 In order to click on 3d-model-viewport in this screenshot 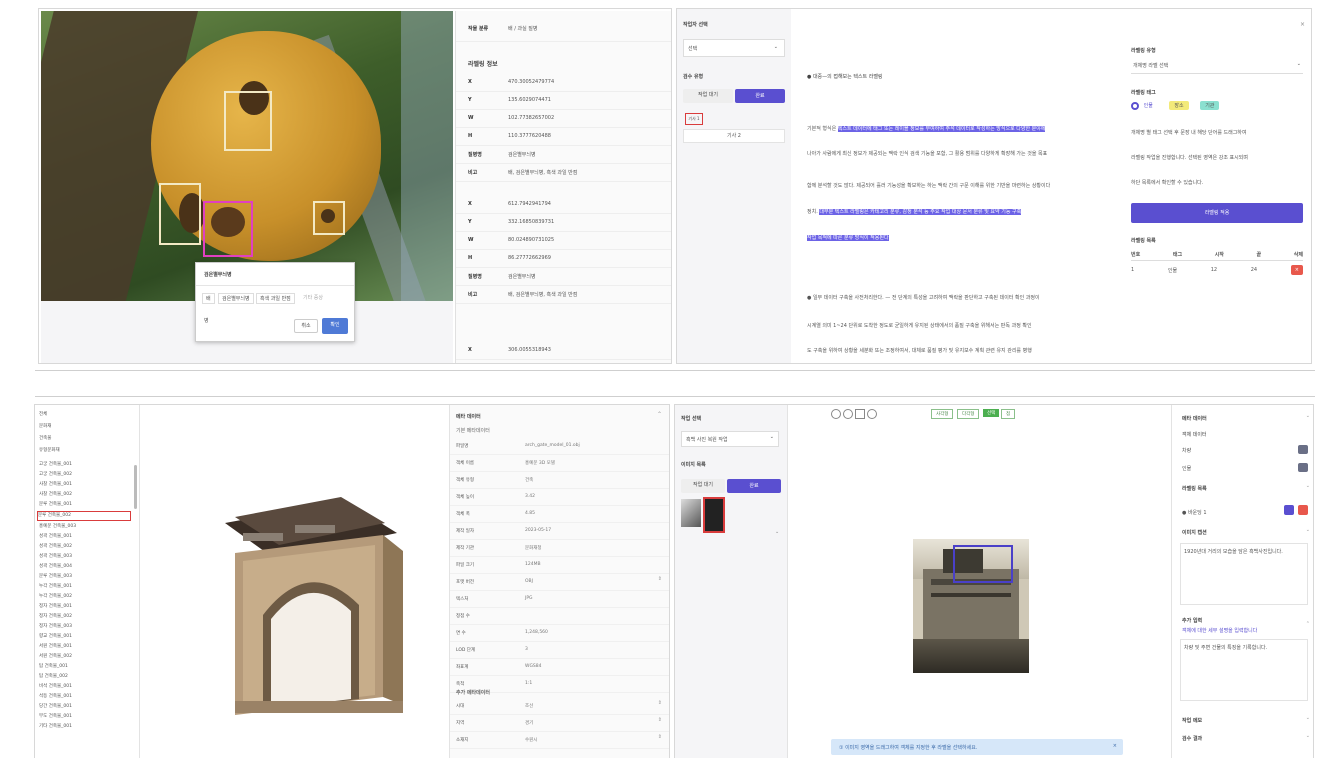, I will do `click(295, 581)`.